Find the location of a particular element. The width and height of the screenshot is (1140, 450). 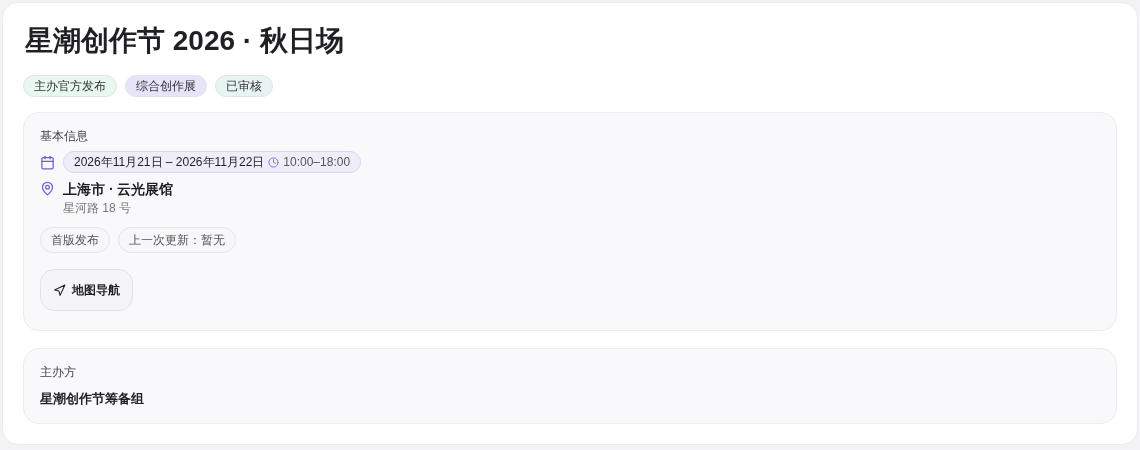

time-range: 10:00–18:00 is located at coordinates (317, 162).